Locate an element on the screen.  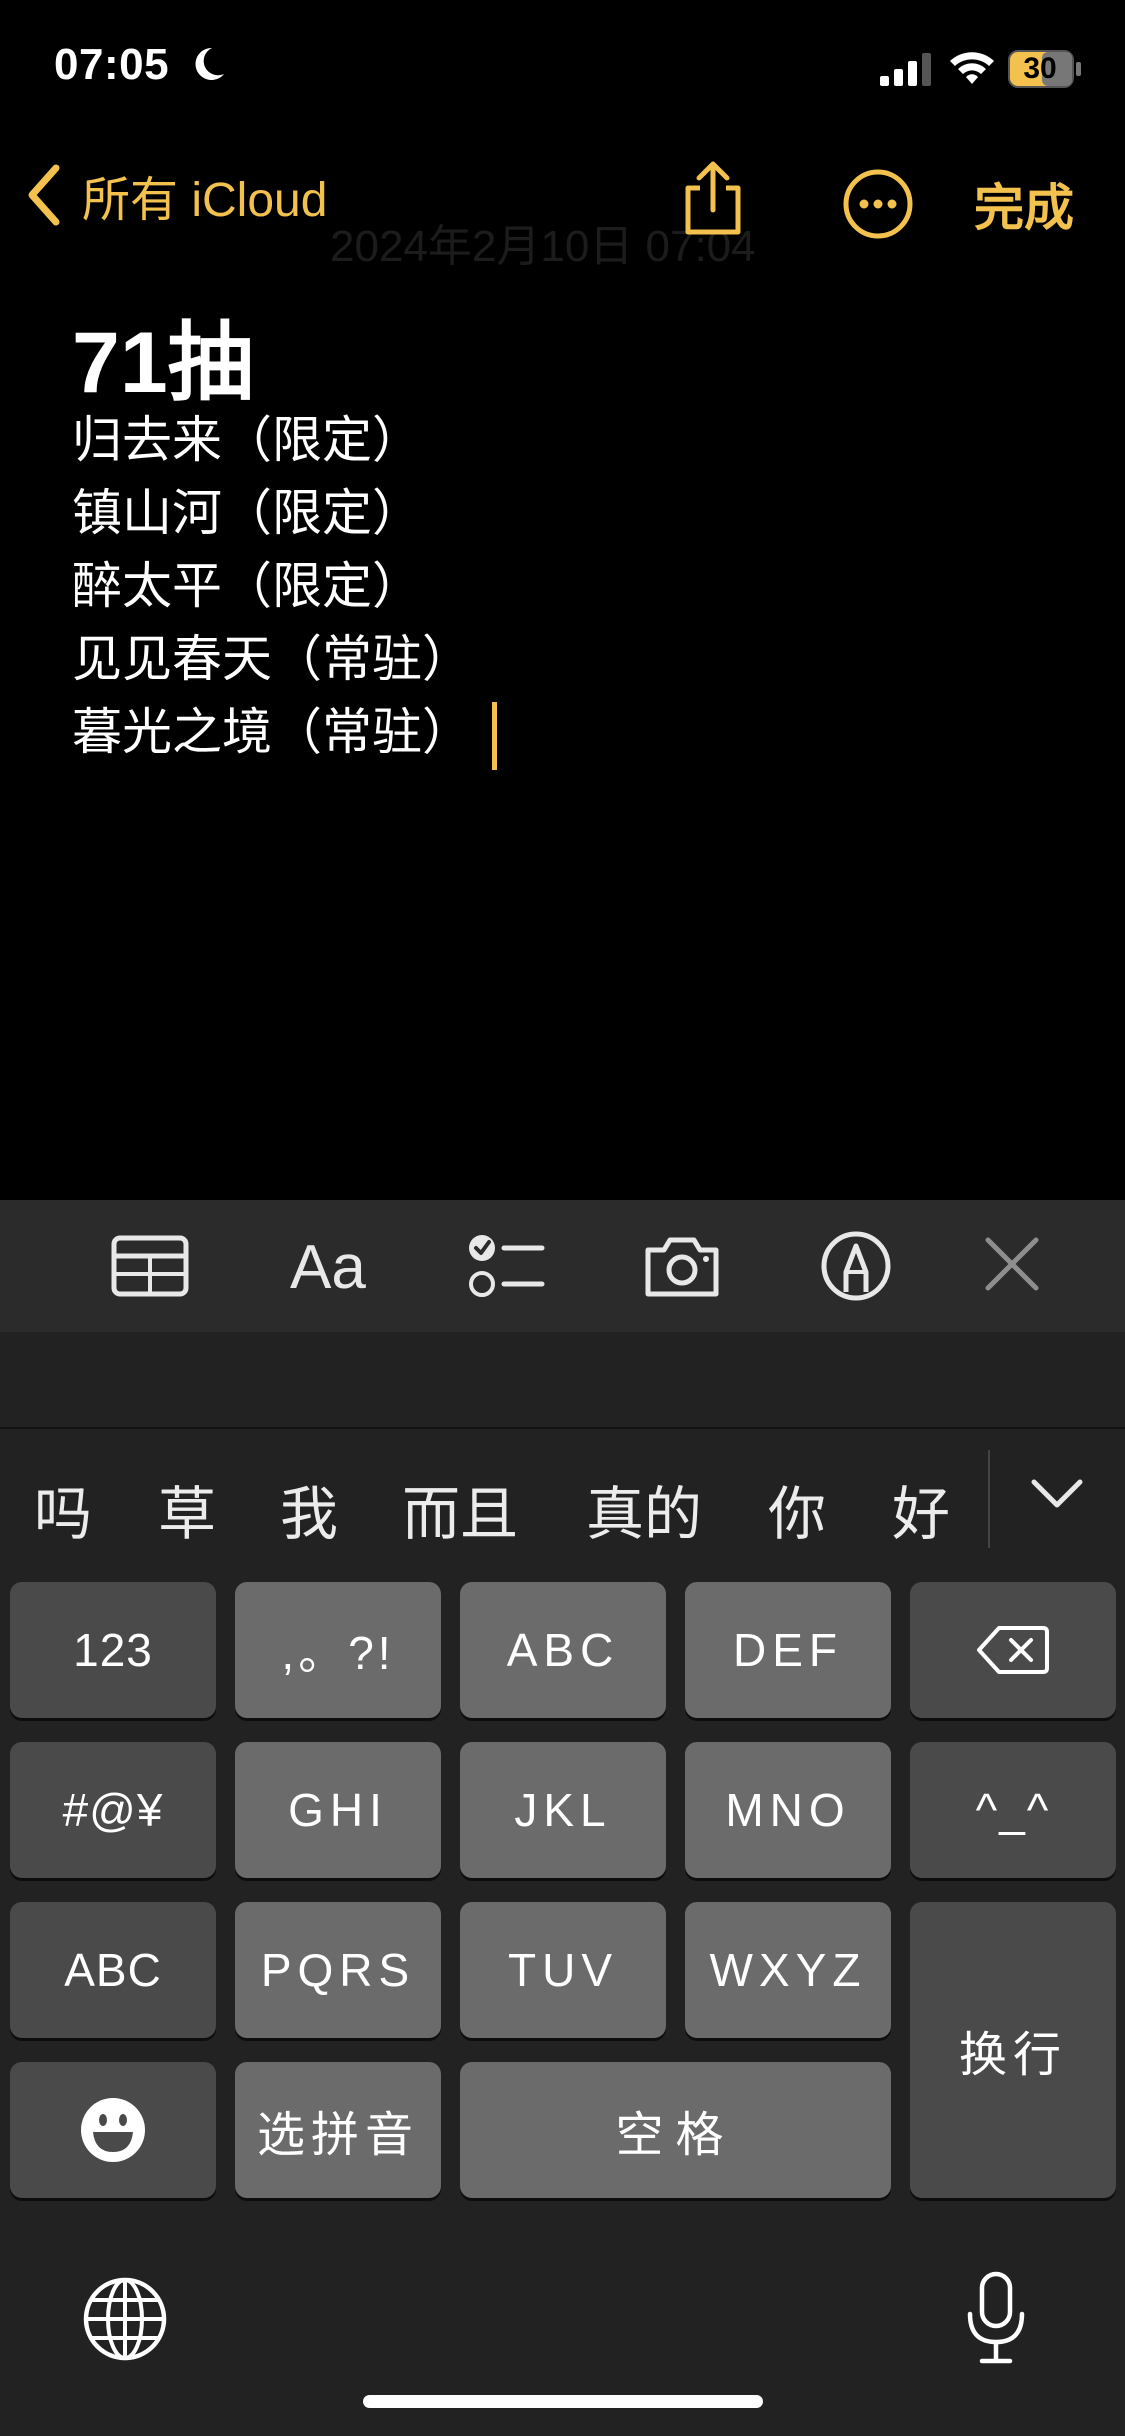
back-label: 所有 iCloud is located at coordinates (205, 200).